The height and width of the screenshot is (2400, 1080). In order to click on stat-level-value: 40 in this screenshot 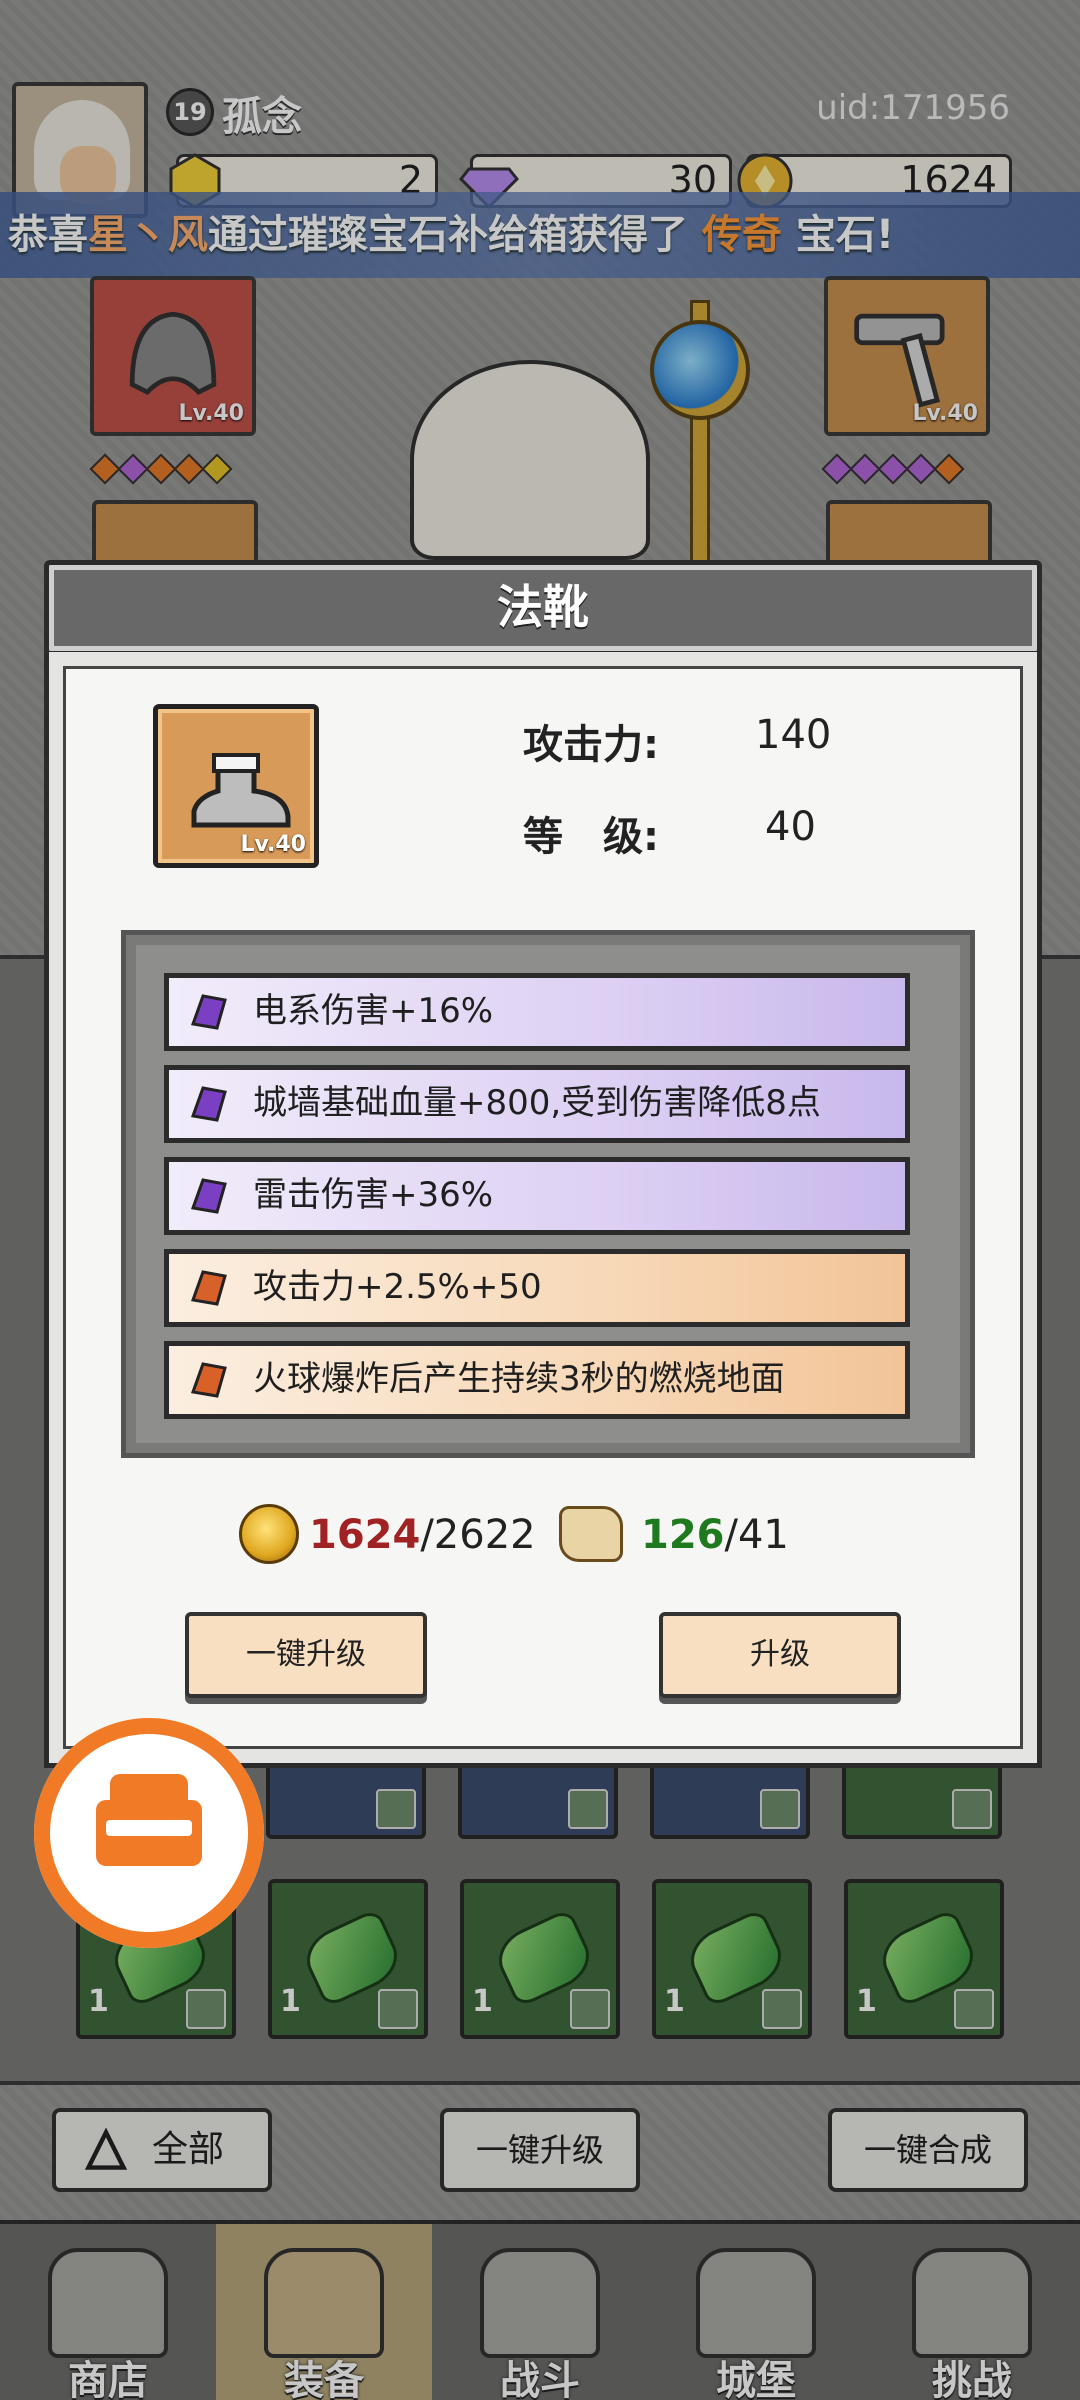, I will do `click(790, 827)`.